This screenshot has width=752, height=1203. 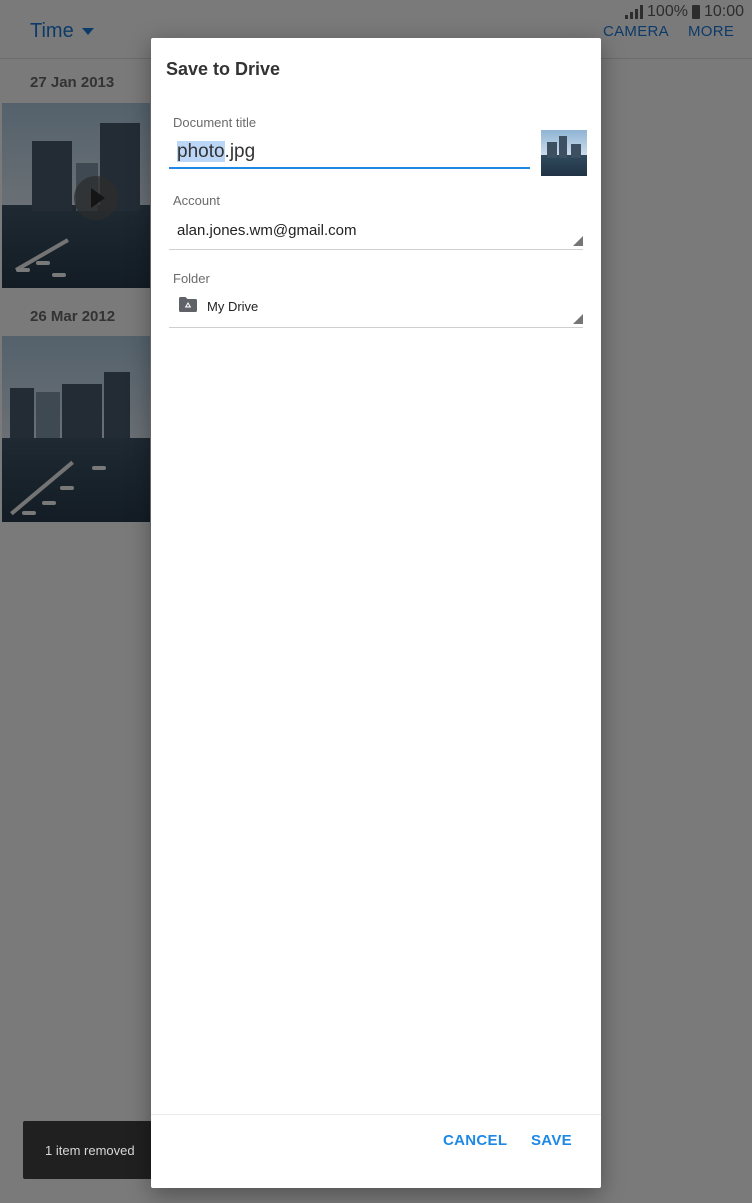 What do you see at coordinates (376, 1114) in the screenshot?
I see `dialog-footer-divider` at bounding box center [376, 1114].